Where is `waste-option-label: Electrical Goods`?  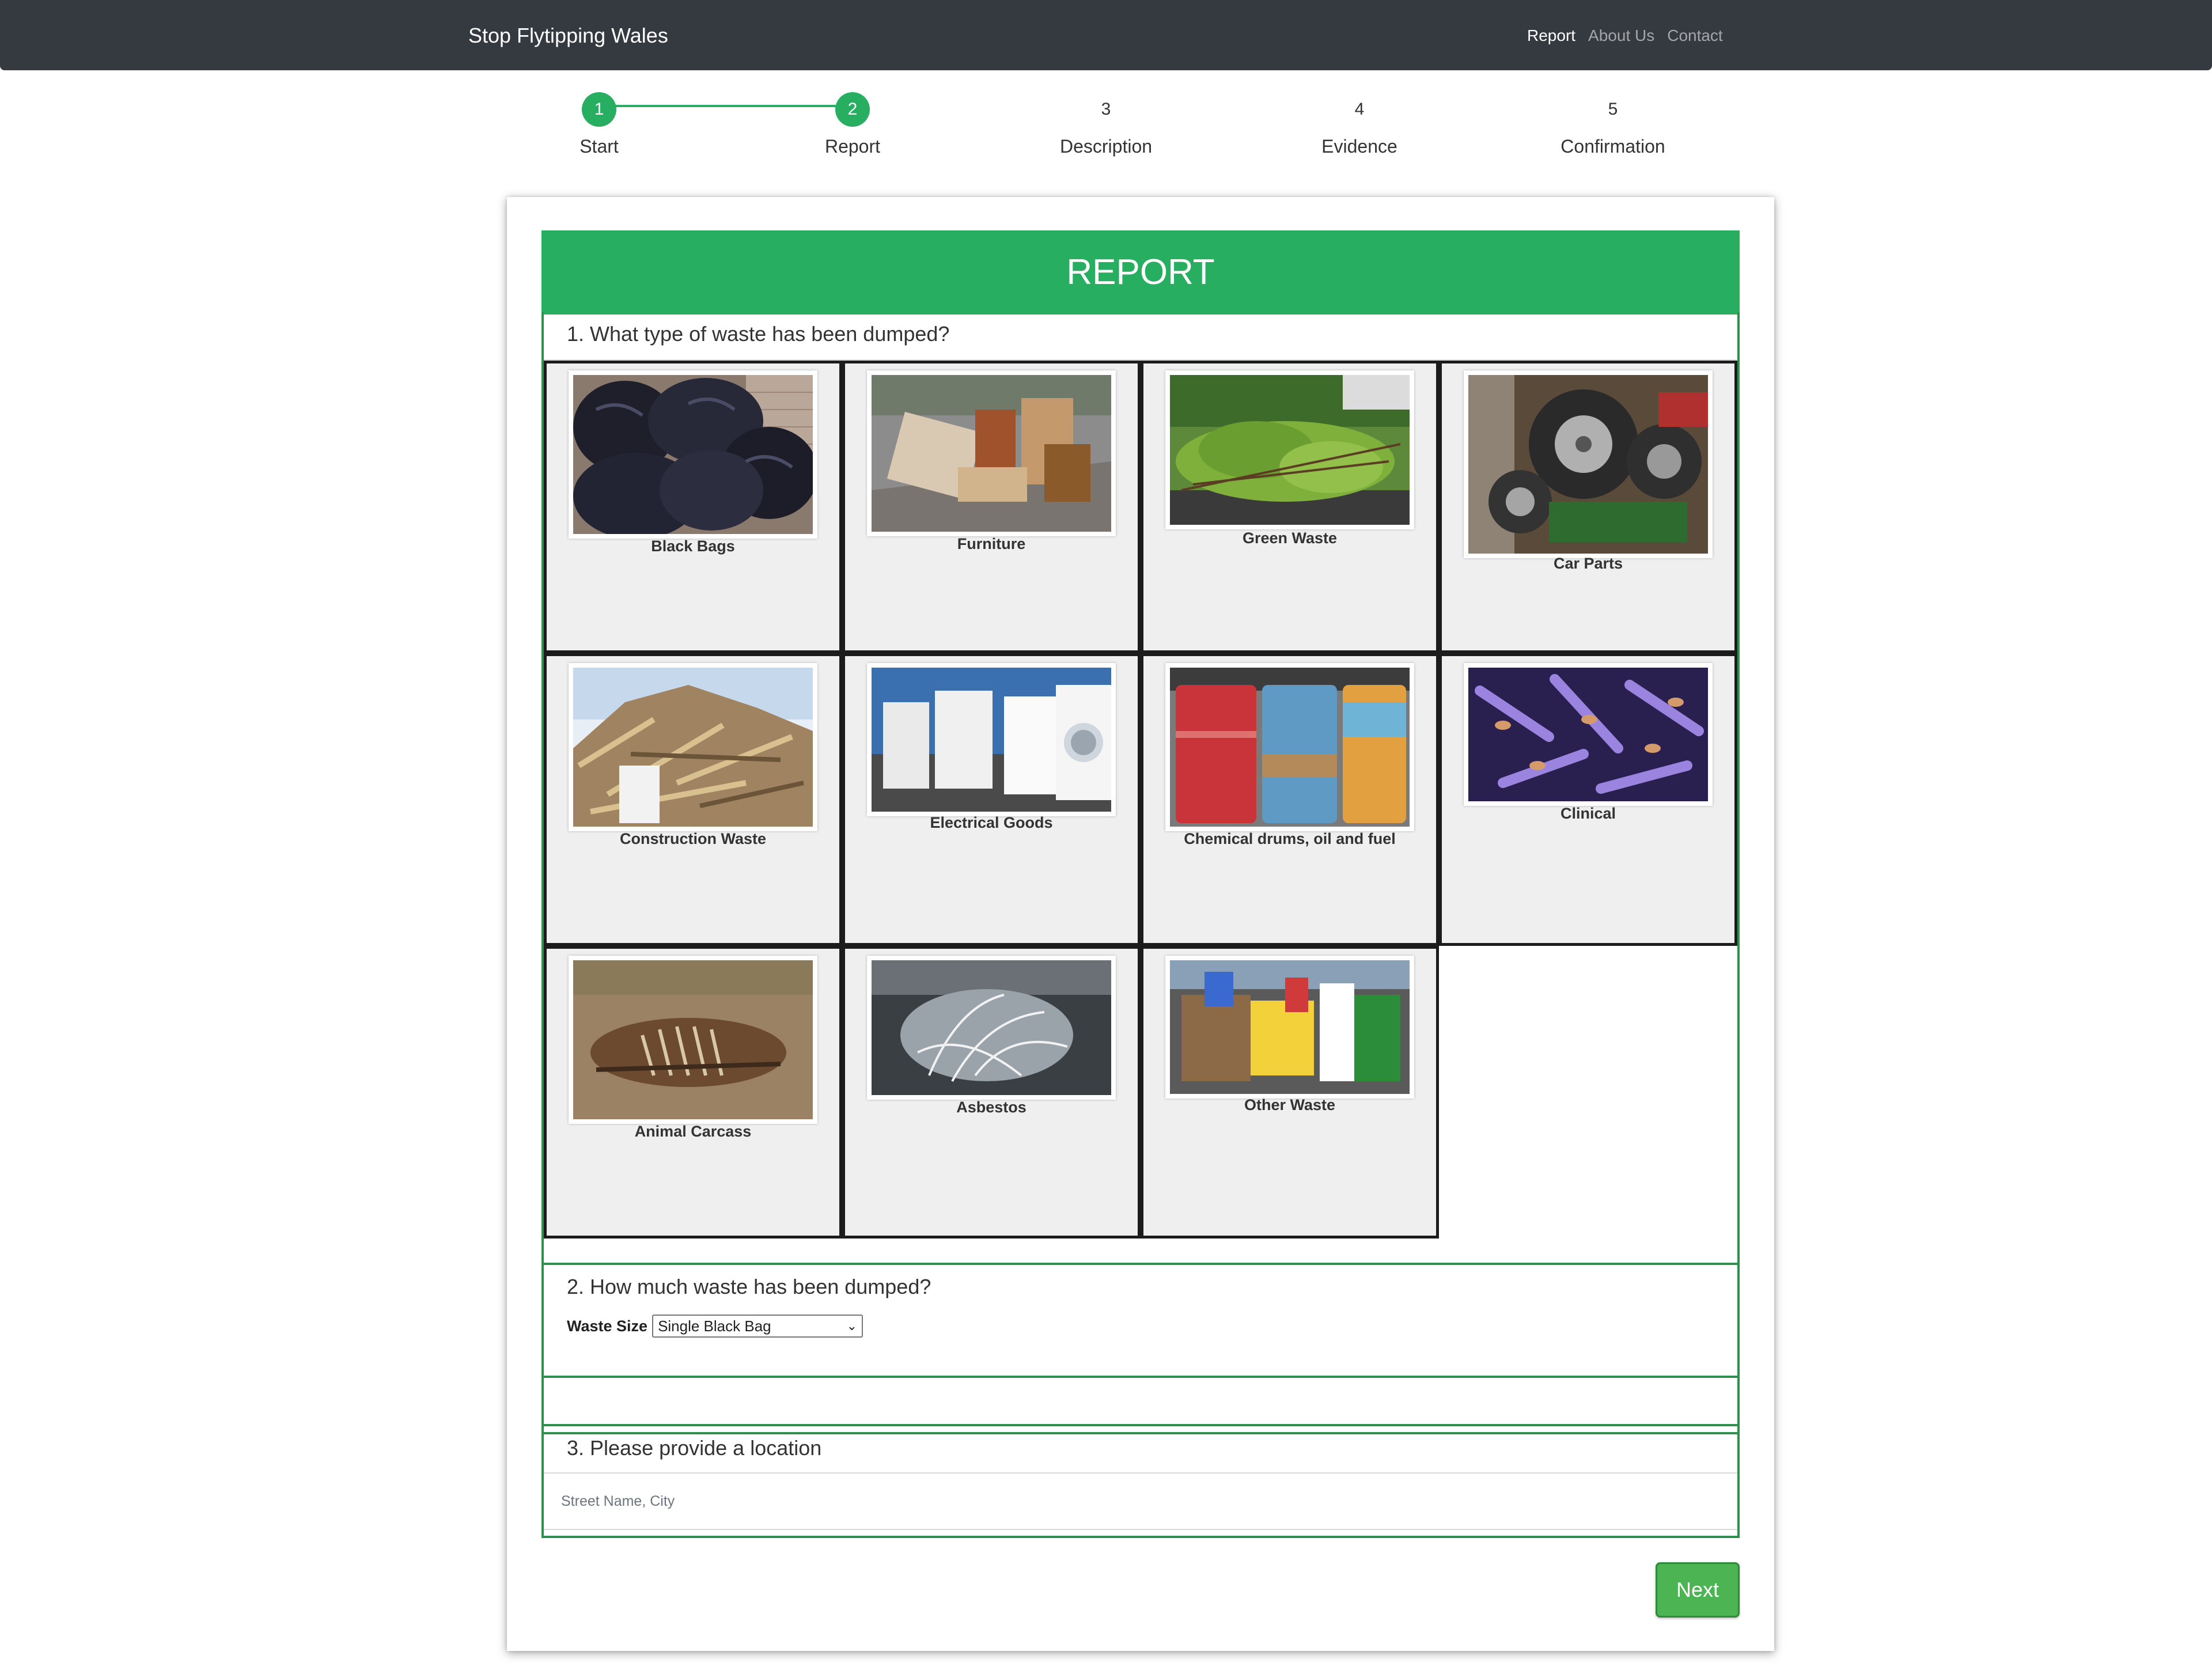
waste-option-label: Electrical Goods is located at coordinates (991, 822).